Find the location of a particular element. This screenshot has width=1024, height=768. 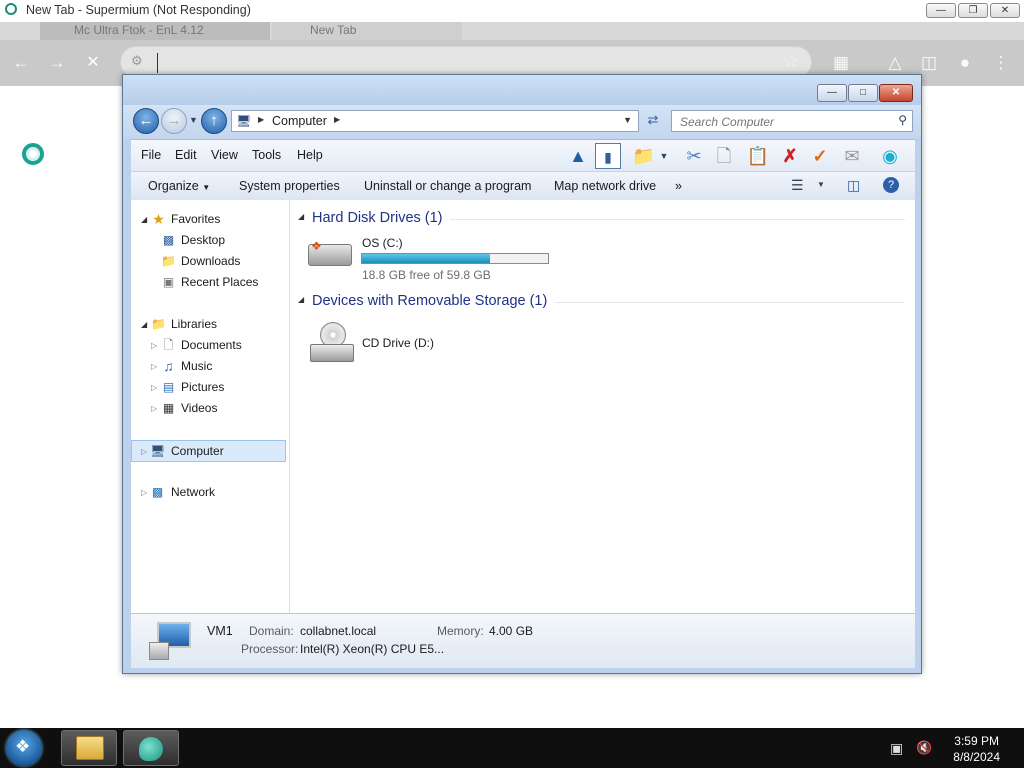

group-divider is located at coordinates (730, 302).